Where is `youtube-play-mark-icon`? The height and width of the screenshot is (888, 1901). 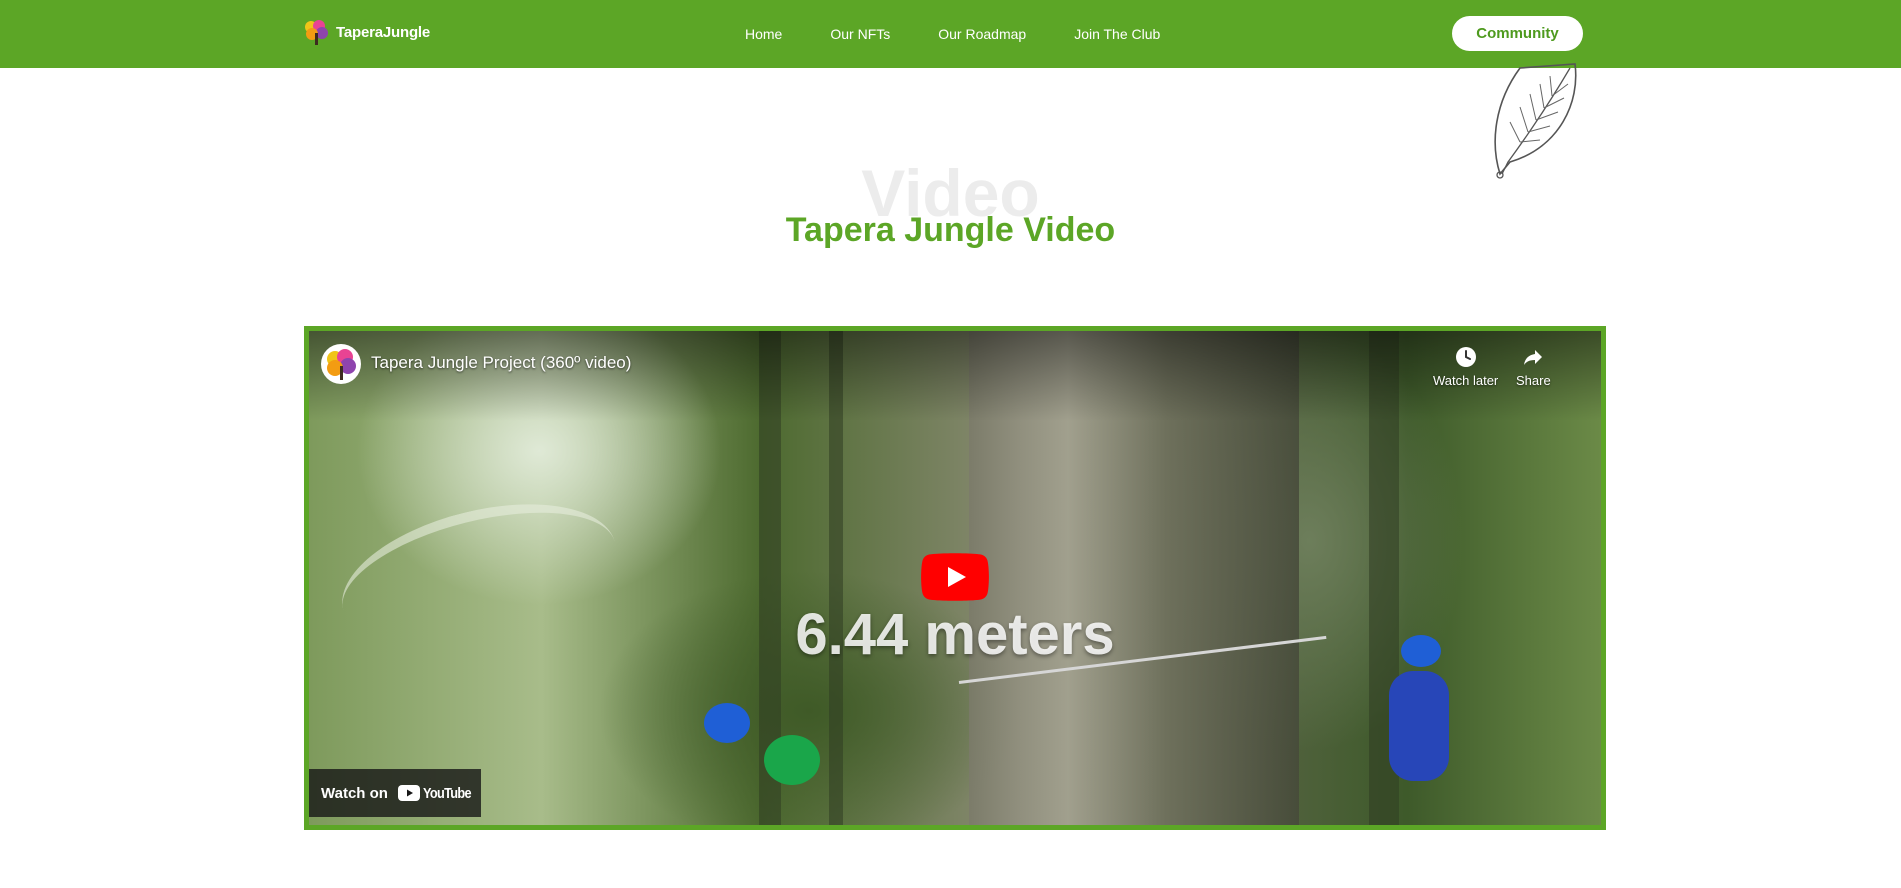 youtube-play-mark-icon is located at coordinates (408, 793).